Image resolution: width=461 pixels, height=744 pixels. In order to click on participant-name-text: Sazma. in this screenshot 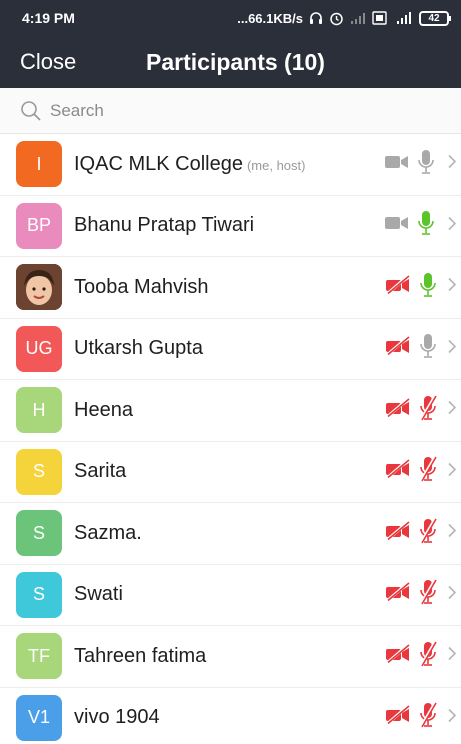, I will do `click(108, 532)`.